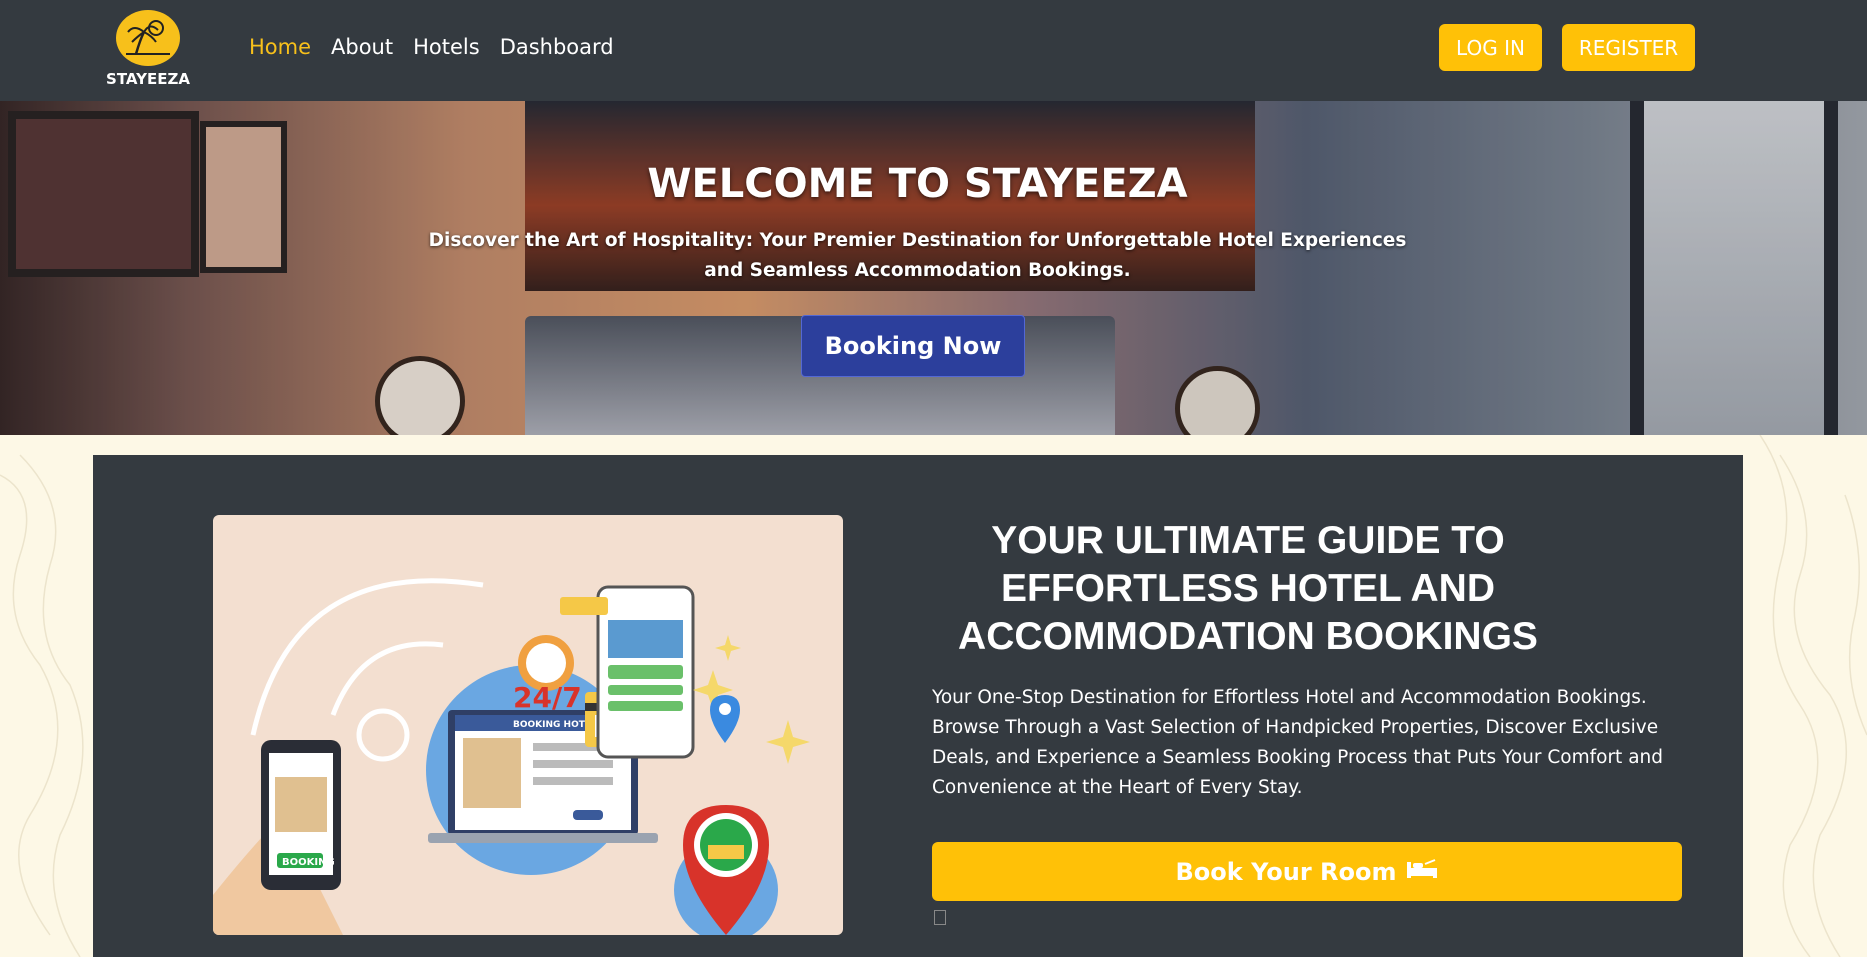  Describe the element at coordinates (917, 184) in the screenshot. I see `hero-title: WELCOME TO STAYEEZA` at that location.